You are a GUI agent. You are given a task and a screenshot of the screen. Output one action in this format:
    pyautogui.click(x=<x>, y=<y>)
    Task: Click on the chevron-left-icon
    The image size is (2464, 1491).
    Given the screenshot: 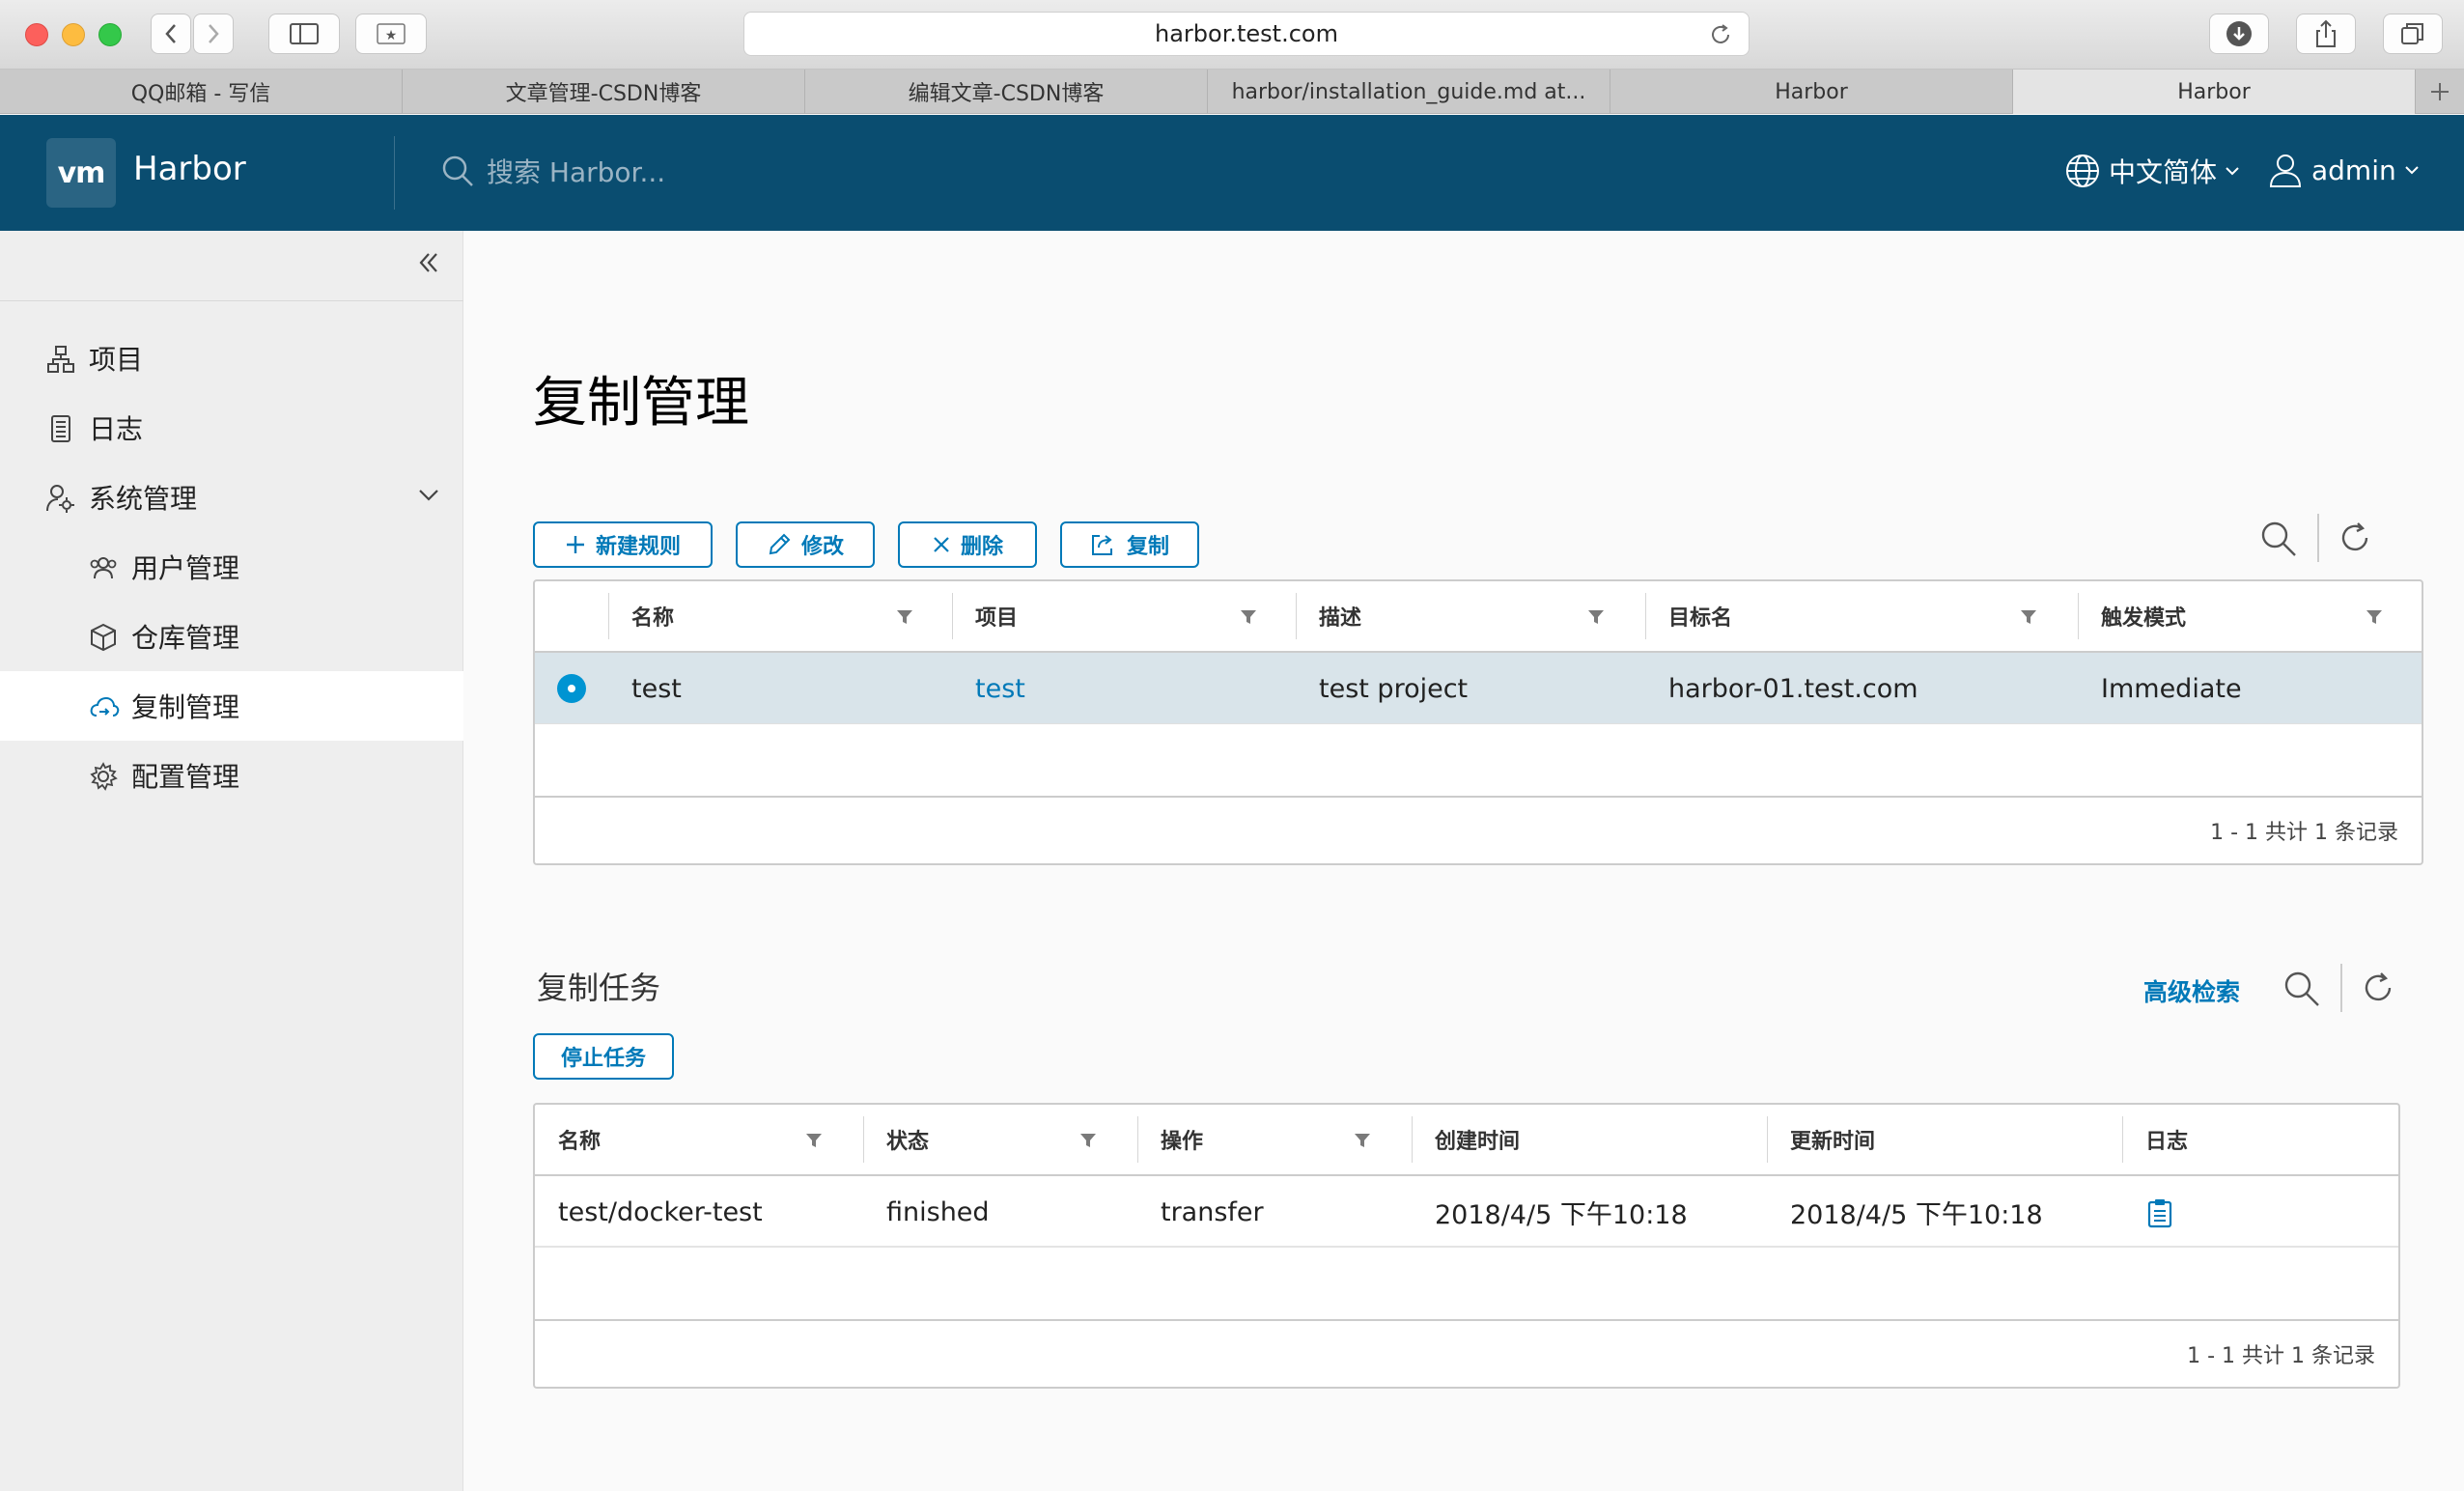 What is the action you would take?
    pyautogui.click(x=171, y=33)
    